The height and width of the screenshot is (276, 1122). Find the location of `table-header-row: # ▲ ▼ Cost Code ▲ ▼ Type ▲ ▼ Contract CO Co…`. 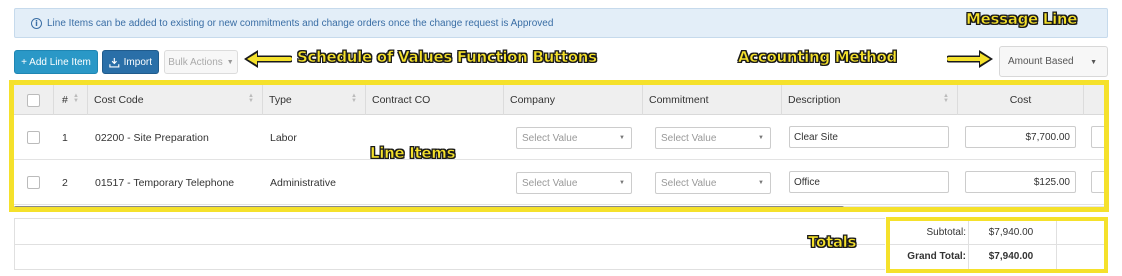

table-header-row: # ▲ ▼ Cost Code ▲ ▼ Type ▲ ▼ Contract CO Co… is located at coordinates (559, 100).